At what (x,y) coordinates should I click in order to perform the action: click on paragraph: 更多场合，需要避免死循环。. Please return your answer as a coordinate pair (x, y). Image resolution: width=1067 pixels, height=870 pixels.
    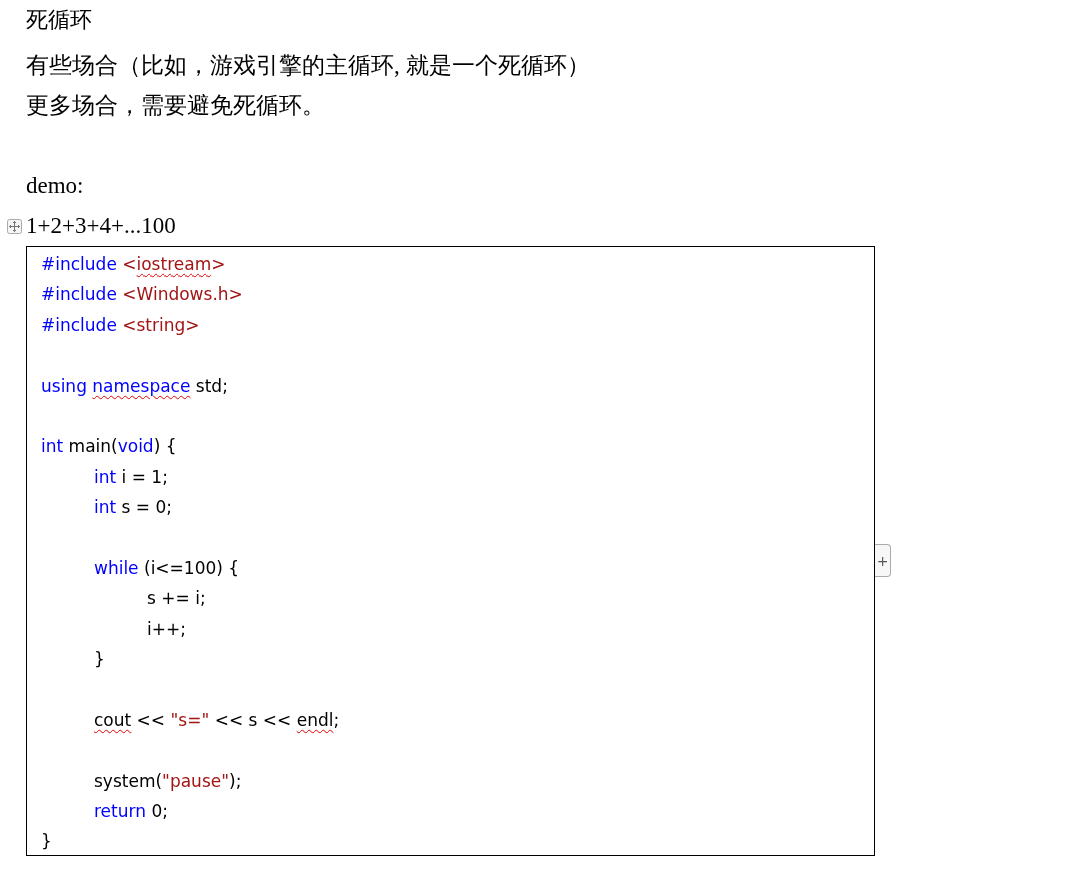
    Looking at the image, I should click on (176, 106).